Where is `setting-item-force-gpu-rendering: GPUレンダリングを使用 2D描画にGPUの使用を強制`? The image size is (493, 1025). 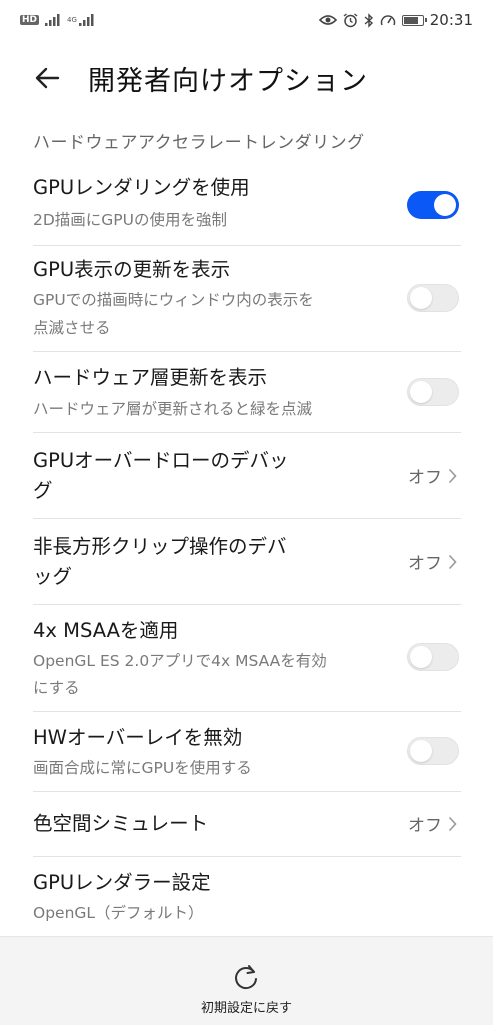 setting-item-force-gpu-rendering: GPUレンダリングを使用 2D描画にGPUの使用を強制 is located at coordinates (246, 207).